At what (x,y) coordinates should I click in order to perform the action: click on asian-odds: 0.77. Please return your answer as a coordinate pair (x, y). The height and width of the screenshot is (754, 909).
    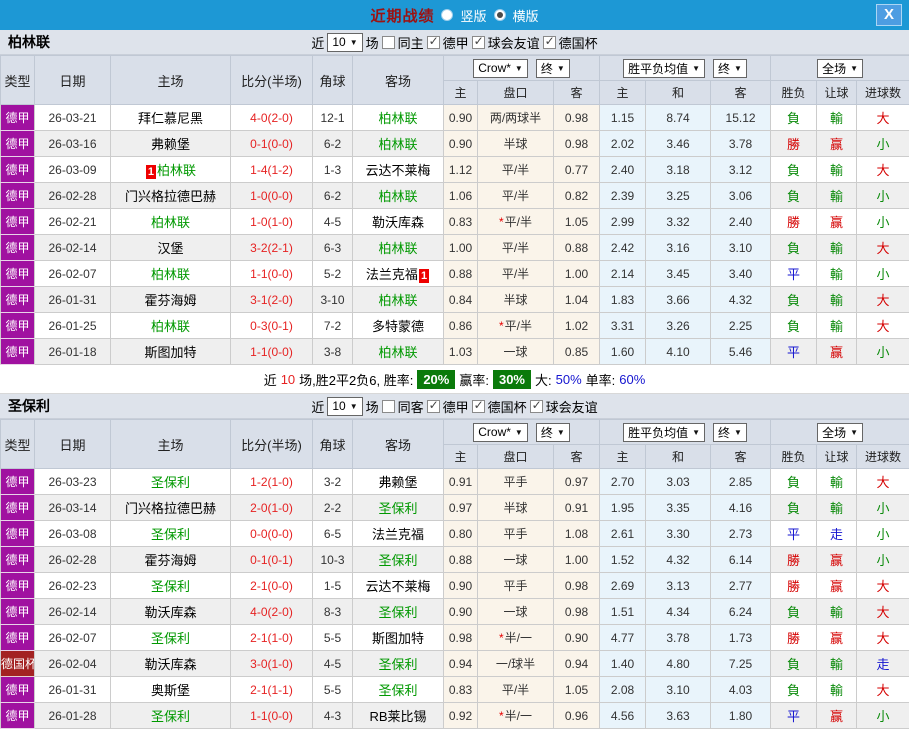
    Looking at the image, I should click on (576, 169).